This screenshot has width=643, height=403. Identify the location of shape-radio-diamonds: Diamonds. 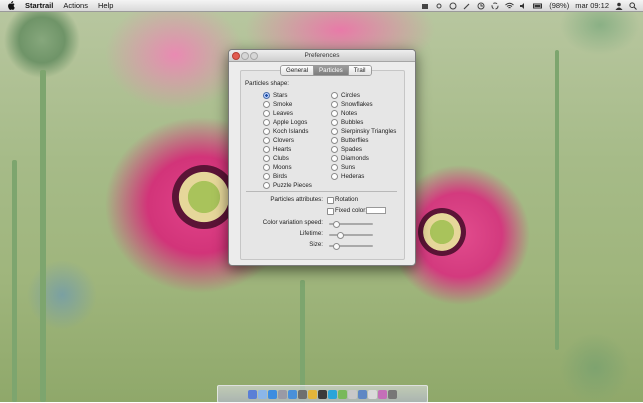
(350, 158).